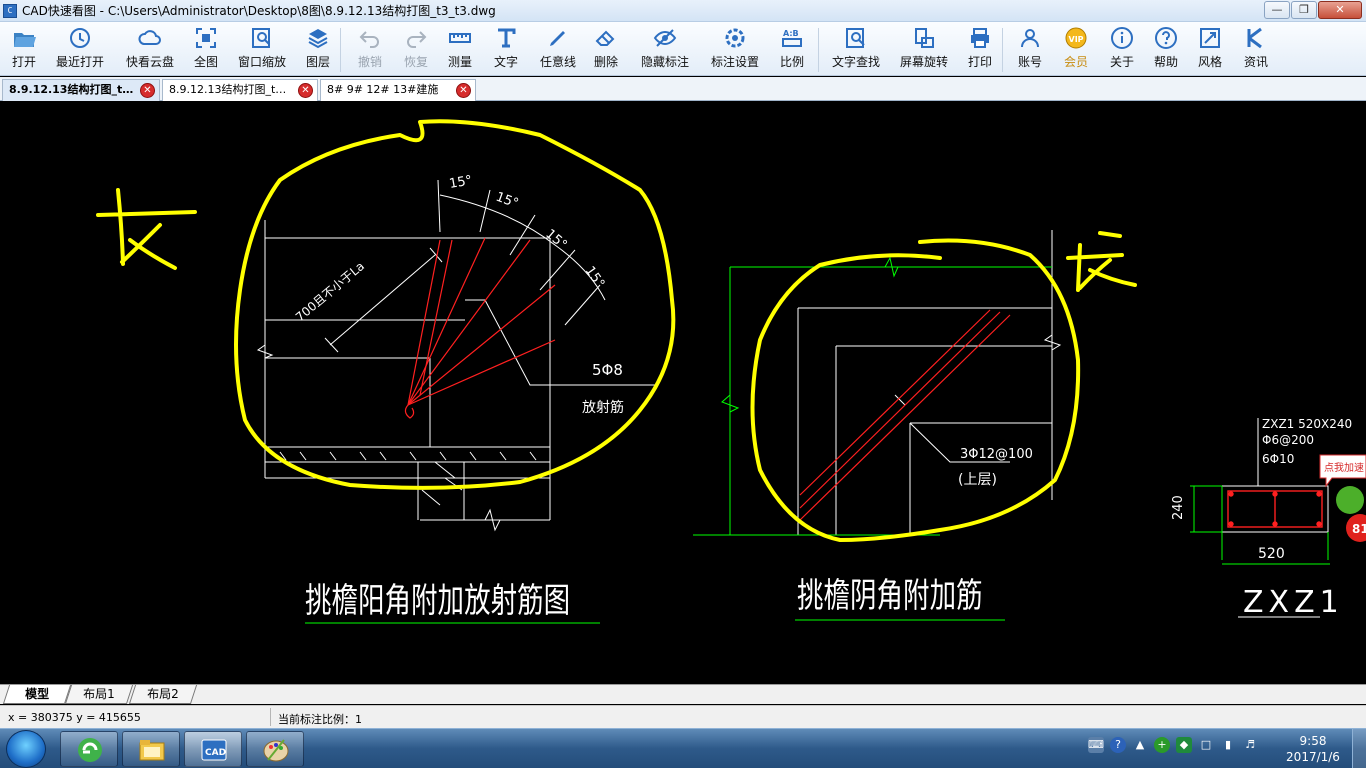 The height and width of the screenshot is (768, 1366). What do you see at coordinates (80, 38) in the screenshot?
I see `history-icon` at bounding box center [80, 38].